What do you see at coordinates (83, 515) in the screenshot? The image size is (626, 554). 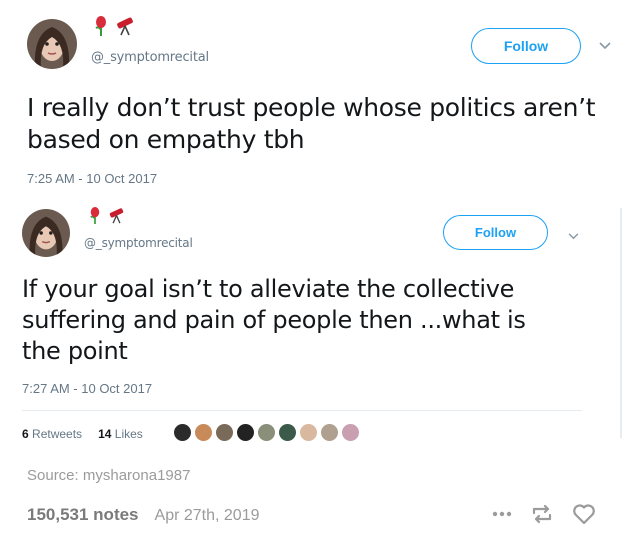 I see `notes-count: 150,531 notes` at bounding box center [83, 515].